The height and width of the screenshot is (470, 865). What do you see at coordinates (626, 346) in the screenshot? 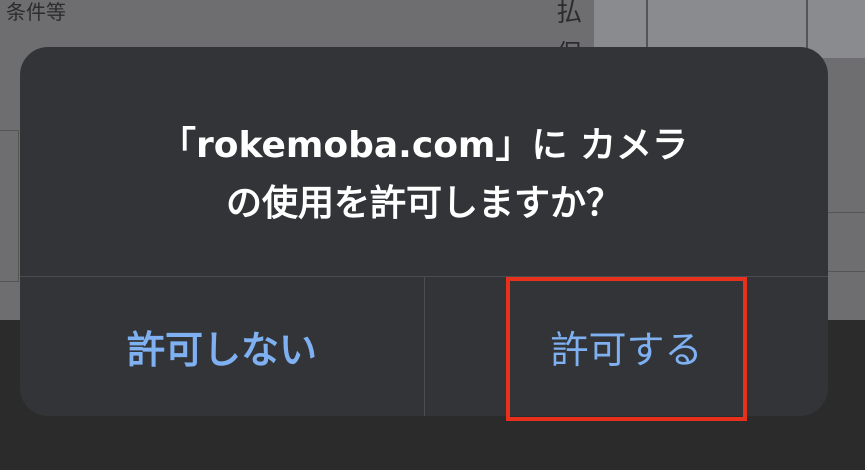
I see `allow-button: 許可する` at bounding box center [626, 346].